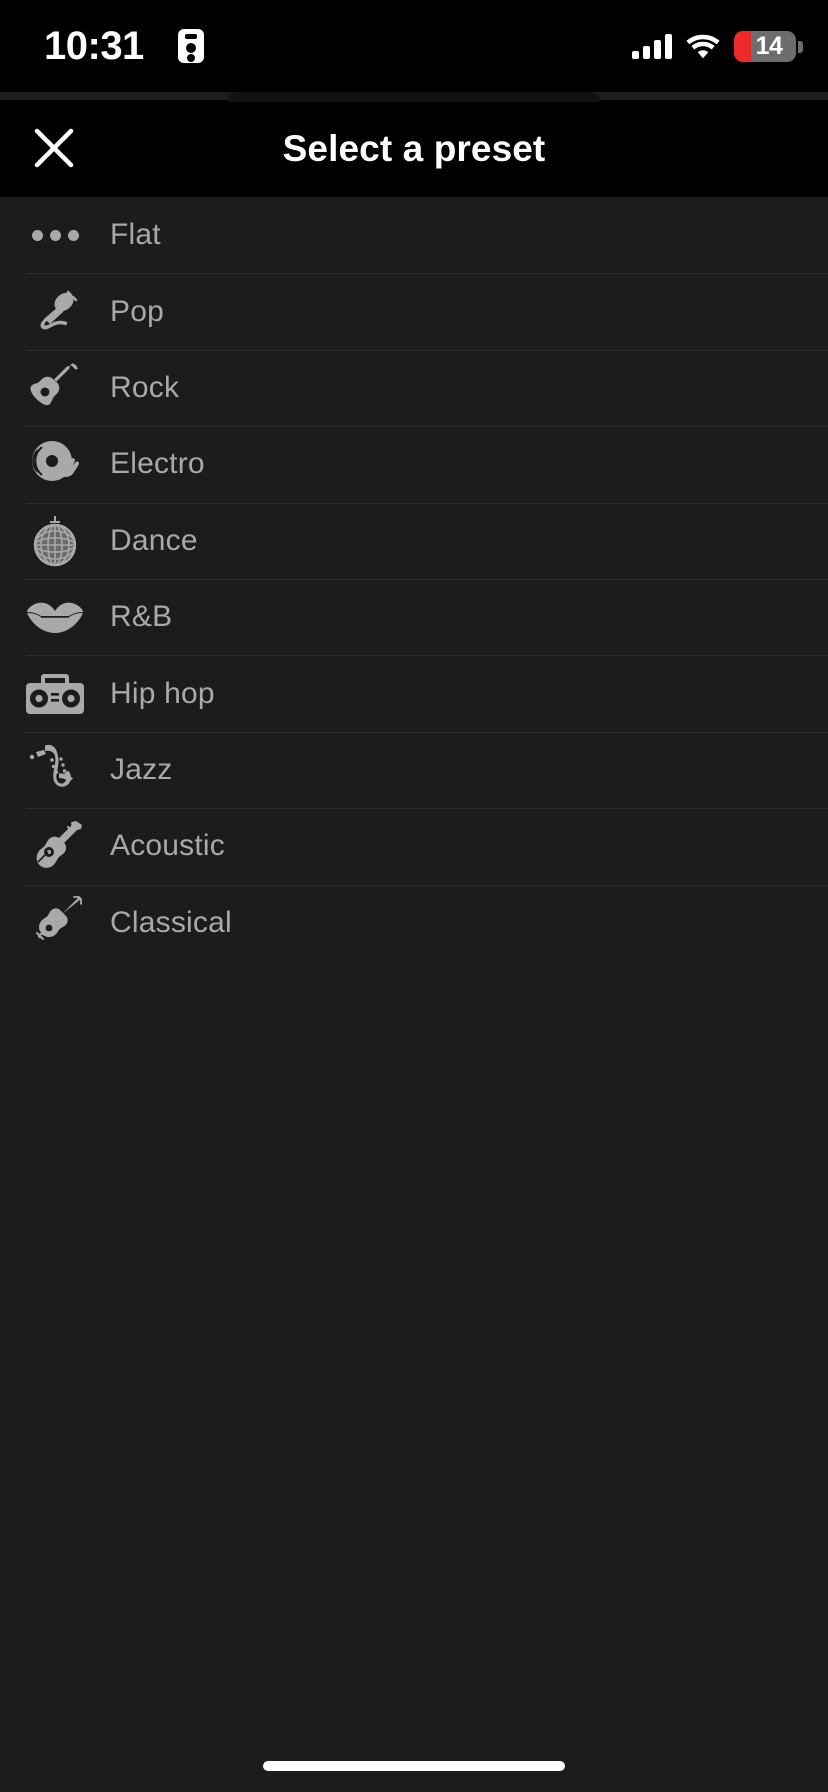 This screenshot has width=828, height=1792. Describe the element at coordinates (55, 923) in the screenshot. I see `violin-icon` at that location.